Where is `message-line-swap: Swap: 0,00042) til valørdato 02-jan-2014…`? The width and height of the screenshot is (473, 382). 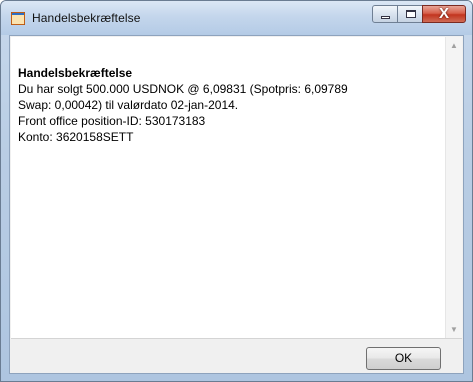 message-line-swap: Swap: 0,00042) til valørdato 02-jan-2014… is located at coordinates (128, 105).